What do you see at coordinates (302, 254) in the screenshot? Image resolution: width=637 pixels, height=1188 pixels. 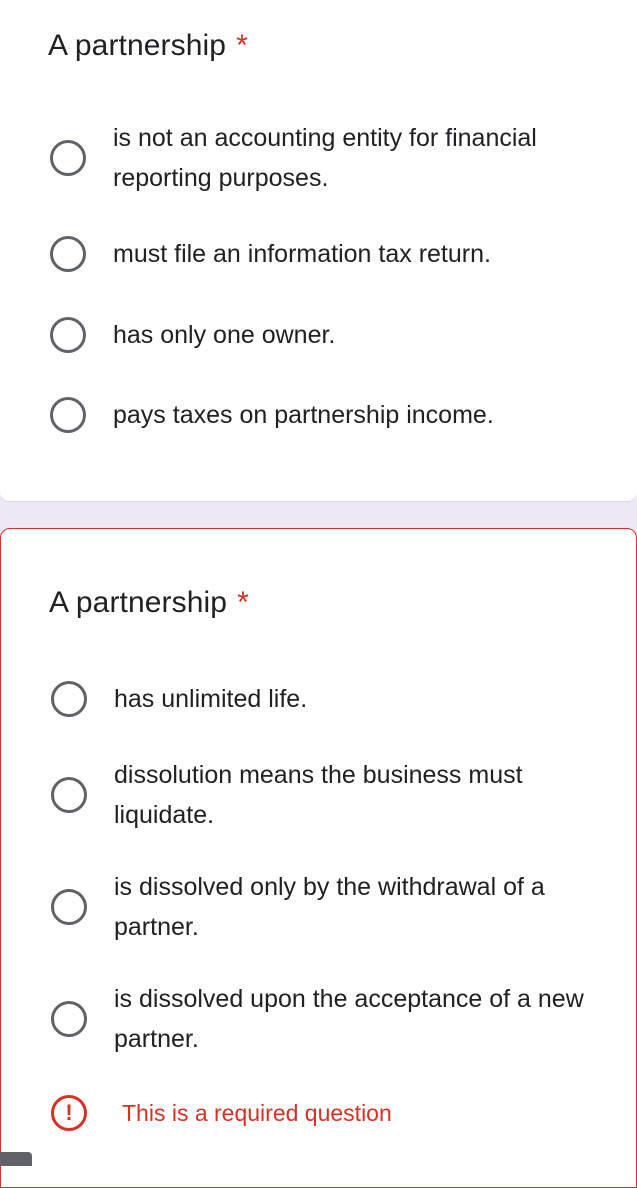 I see `option-label: must file an information tax return.` at bounding box center [302, 254].